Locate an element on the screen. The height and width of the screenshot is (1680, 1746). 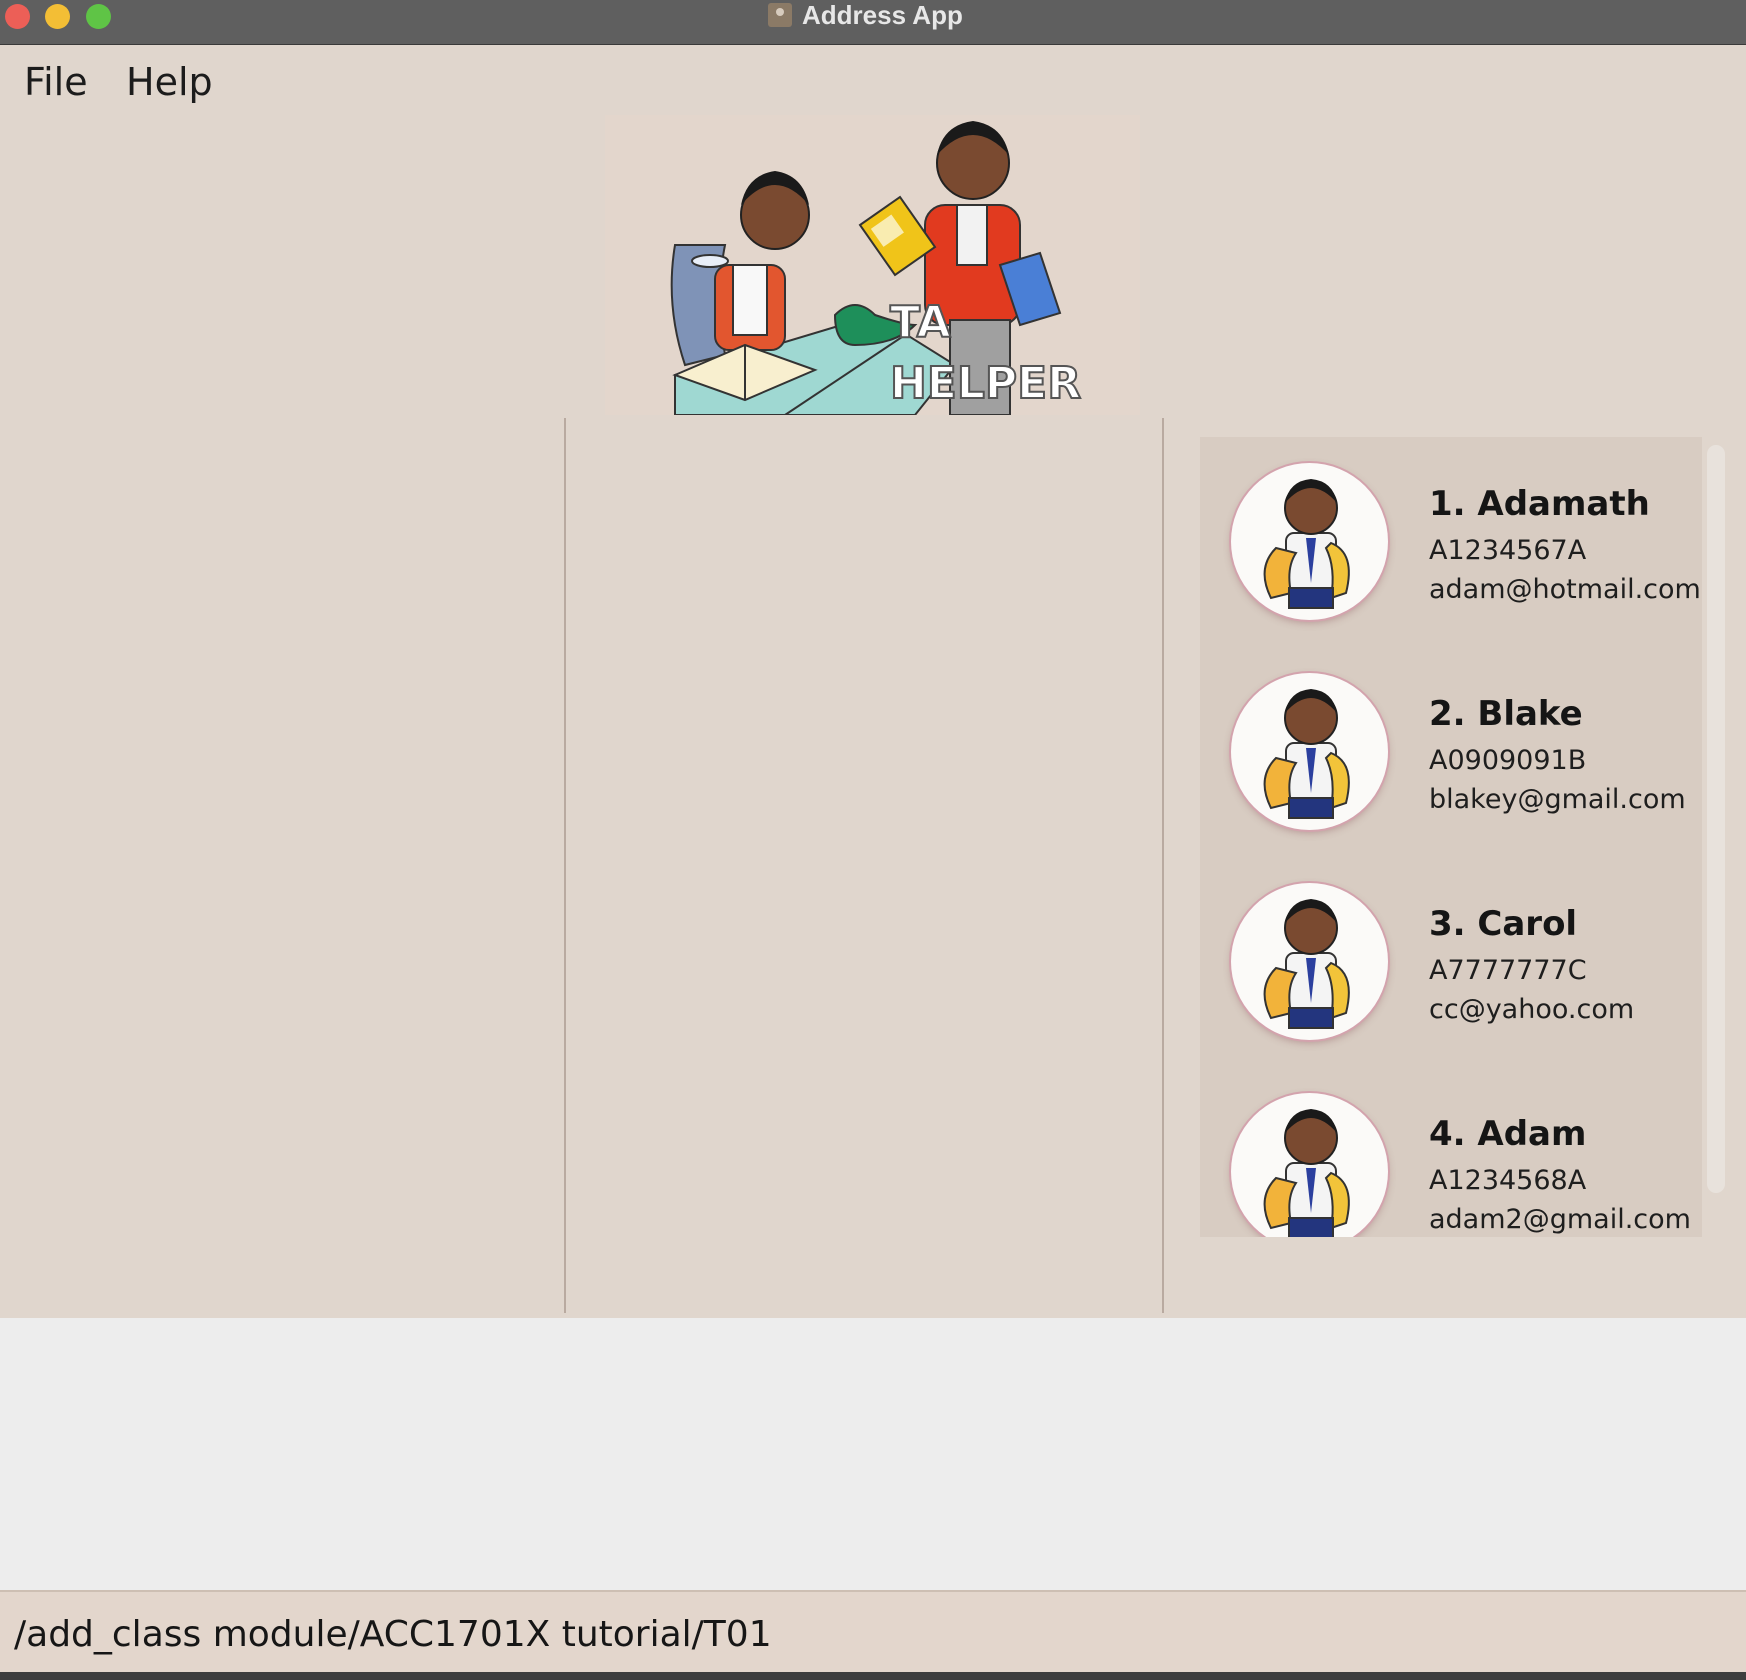
student-id: A1234567A is located at coordinates (1508, 550).